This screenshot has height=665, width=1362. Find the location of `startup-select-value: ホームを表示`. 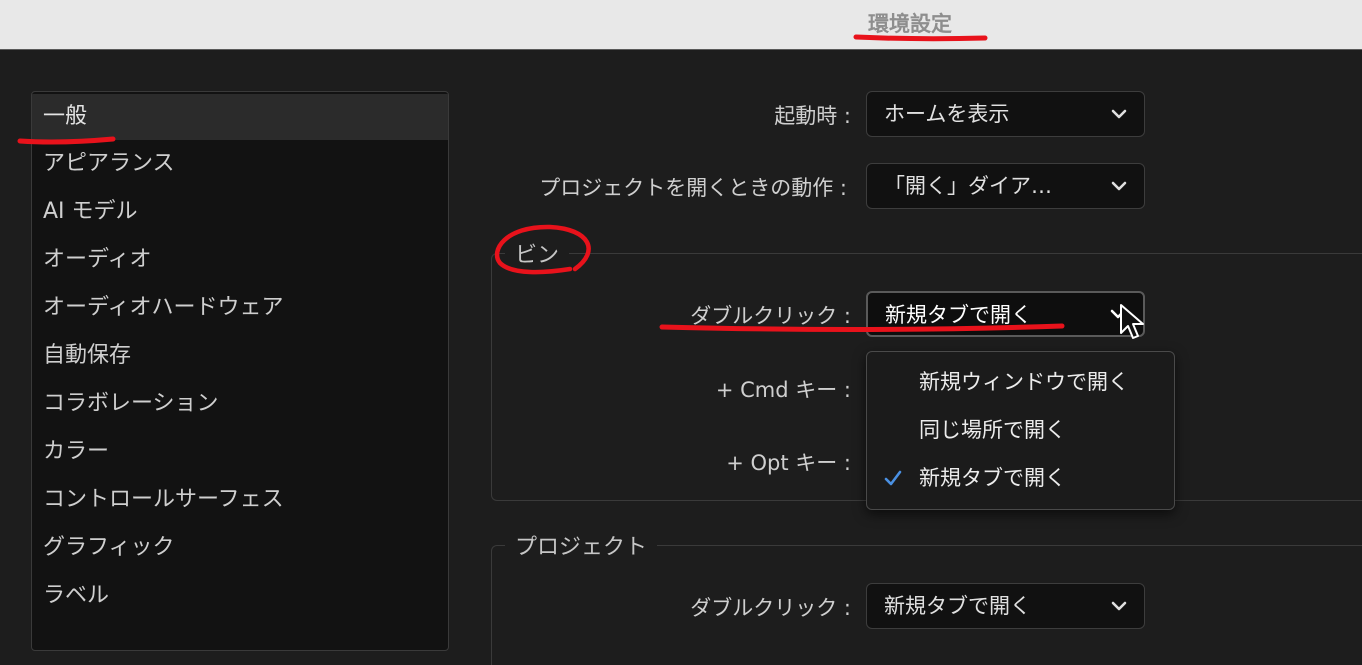

startup-select-value: ホームを表示 is located at coordinates (947, 114).